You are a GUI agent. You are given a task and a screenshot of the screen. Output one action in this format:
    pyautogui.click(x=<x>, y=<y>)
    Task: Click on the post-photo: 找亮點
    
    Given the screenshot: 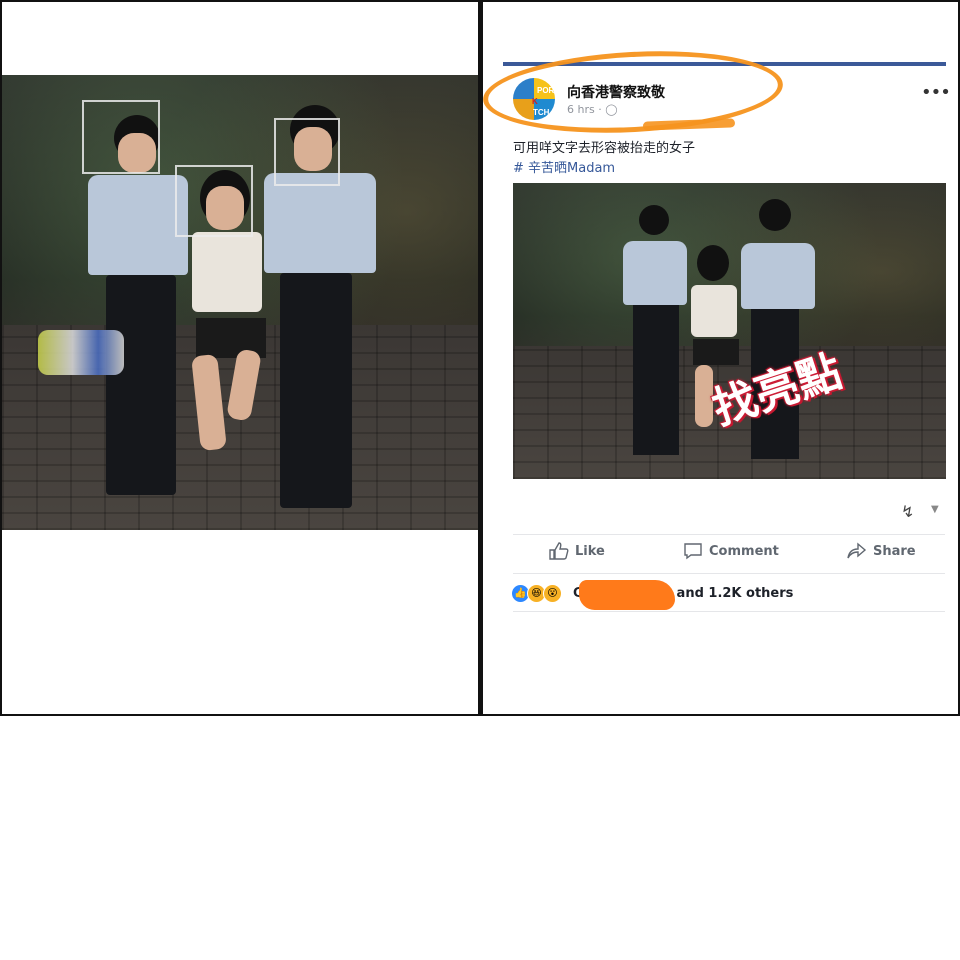 What is the action you would take?
    pyautogui.click(x=729, y=331)
    